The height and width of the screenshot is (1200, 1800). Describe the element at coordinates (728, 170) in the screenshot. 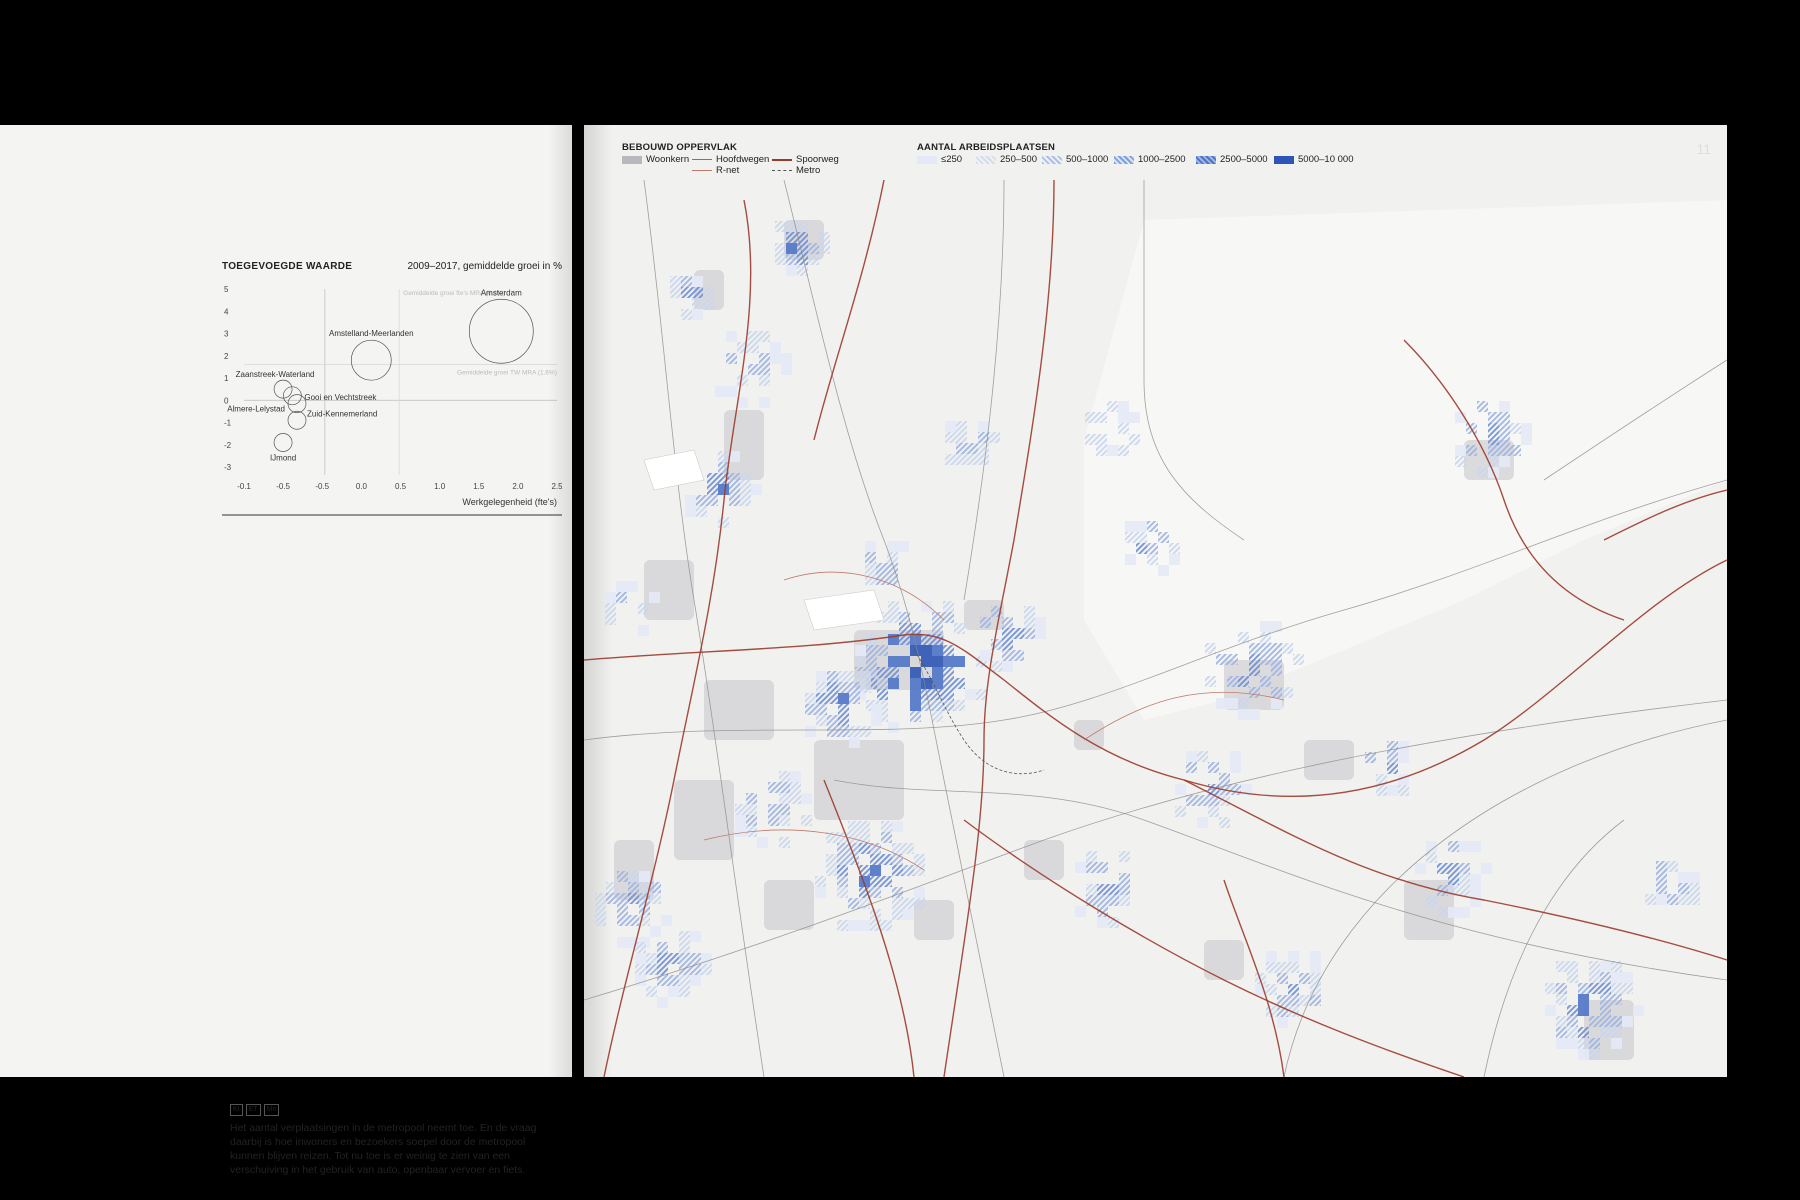

I see `legend-rnet-label: R-net` at that location.